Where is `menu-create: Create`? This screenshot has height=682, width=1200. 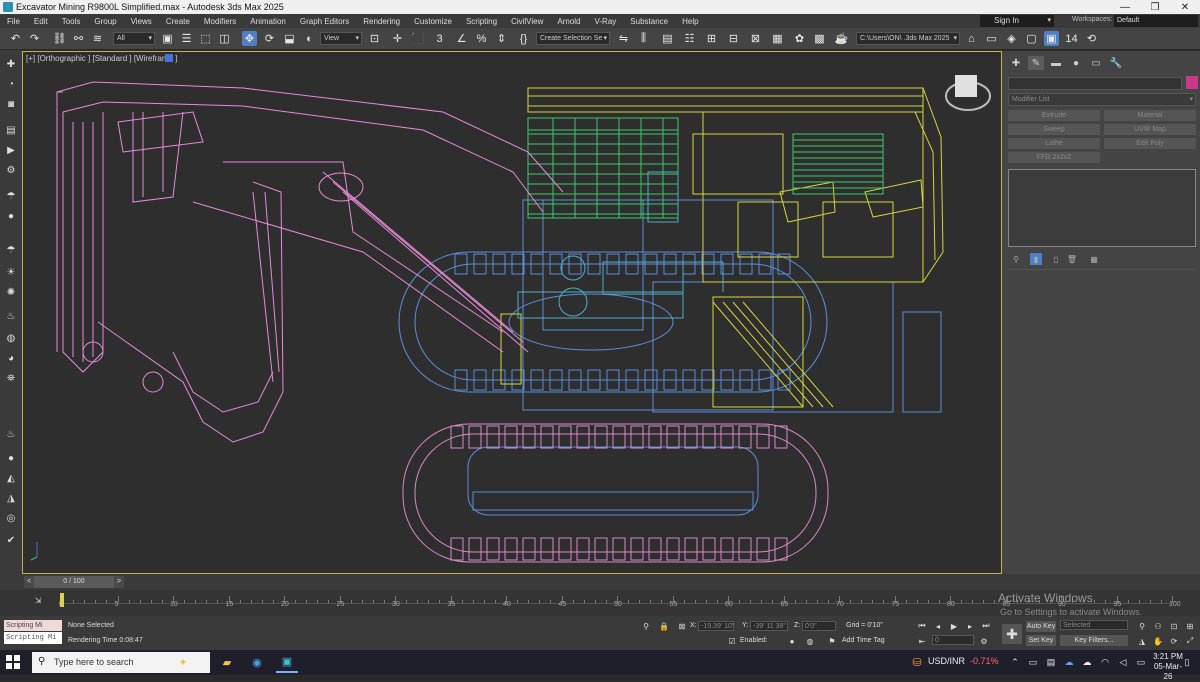
menu-create: Create is located at coordinates (178, 21).